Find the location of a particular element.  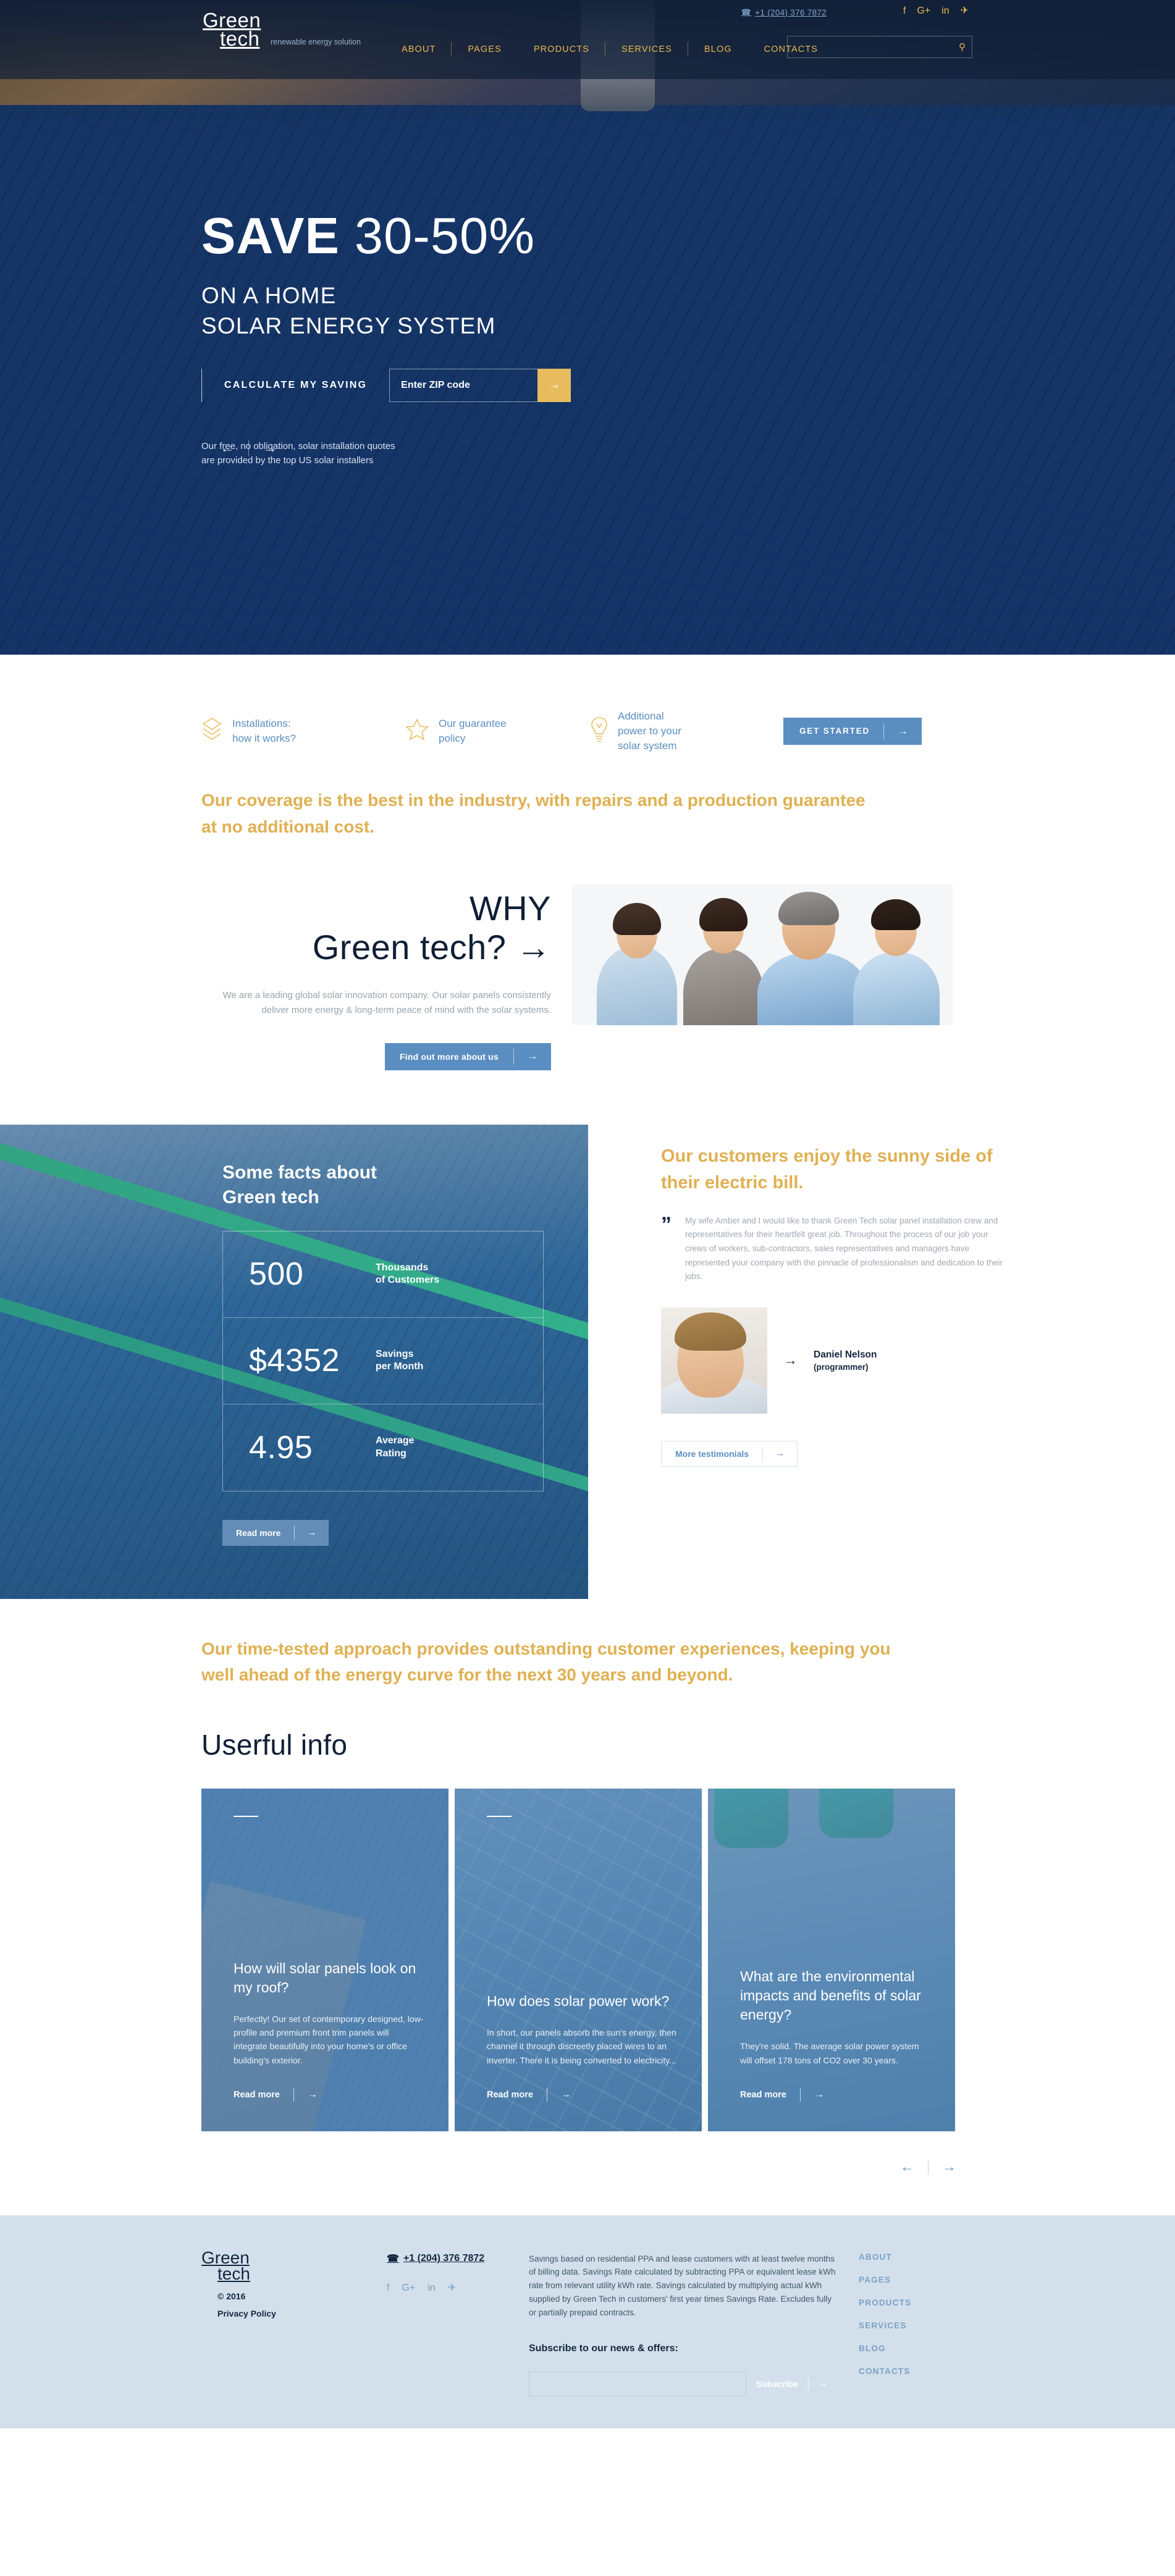

footer-nav-pages: PAGES is located at coordinates (916, 2279).